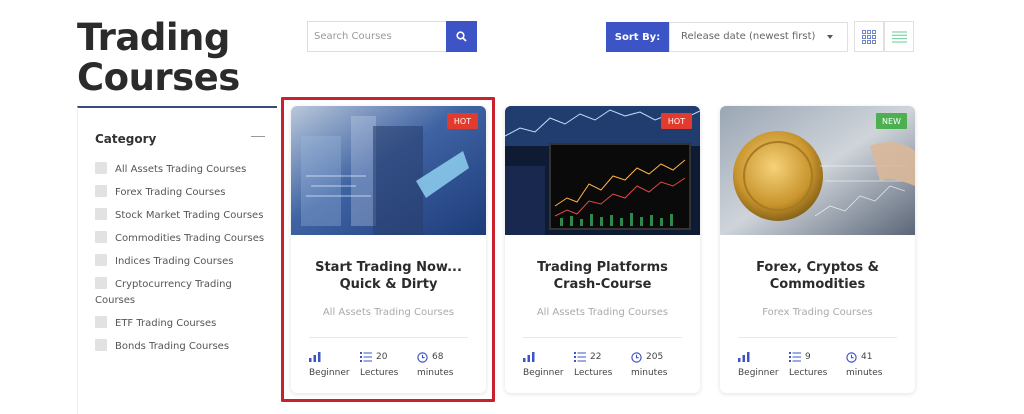 The width and height of the screenshot is (1024, 414). I want to click on category-label: ETF Trading Courses, so click(166, 323).